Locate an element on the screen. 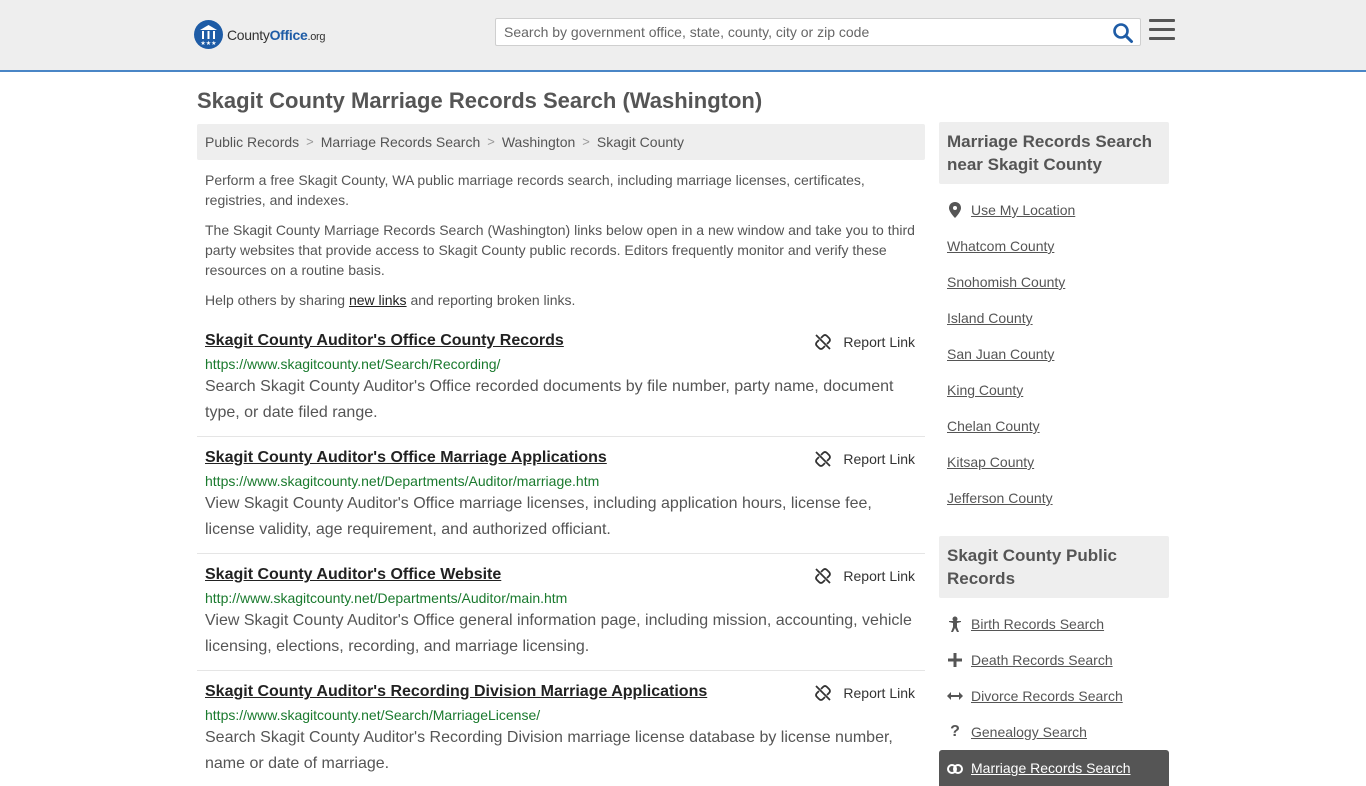  list-item: Snohomish County is located at coordinates (1054, 282).